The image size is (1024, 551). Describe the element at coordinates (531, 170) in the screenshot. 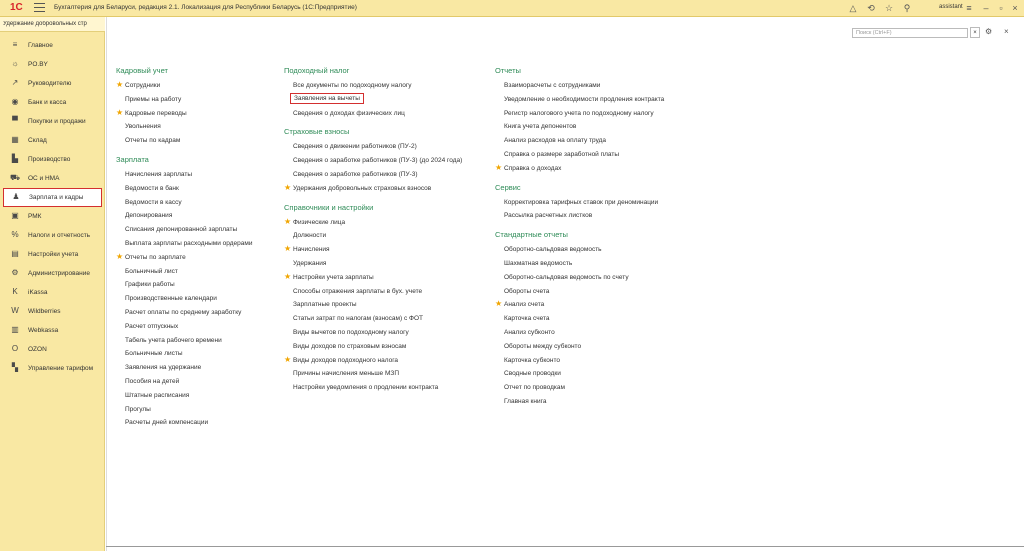

I see `nav-link: ★ Справка о доходах` at that location.